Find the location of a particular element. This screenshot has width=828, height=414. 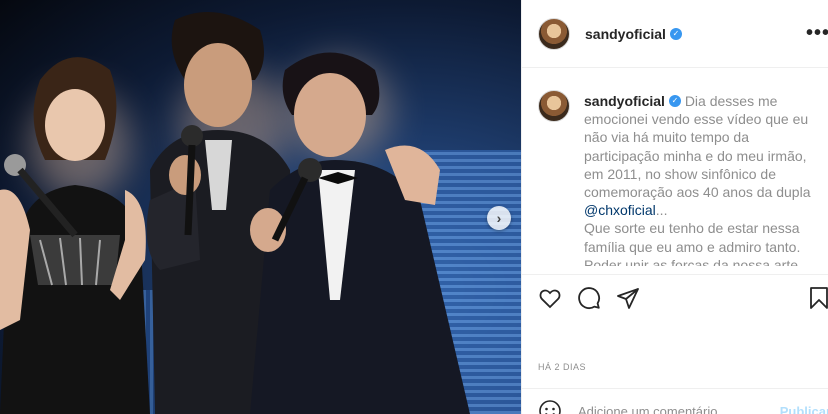

comment-input is located at coordinates (673, 409).